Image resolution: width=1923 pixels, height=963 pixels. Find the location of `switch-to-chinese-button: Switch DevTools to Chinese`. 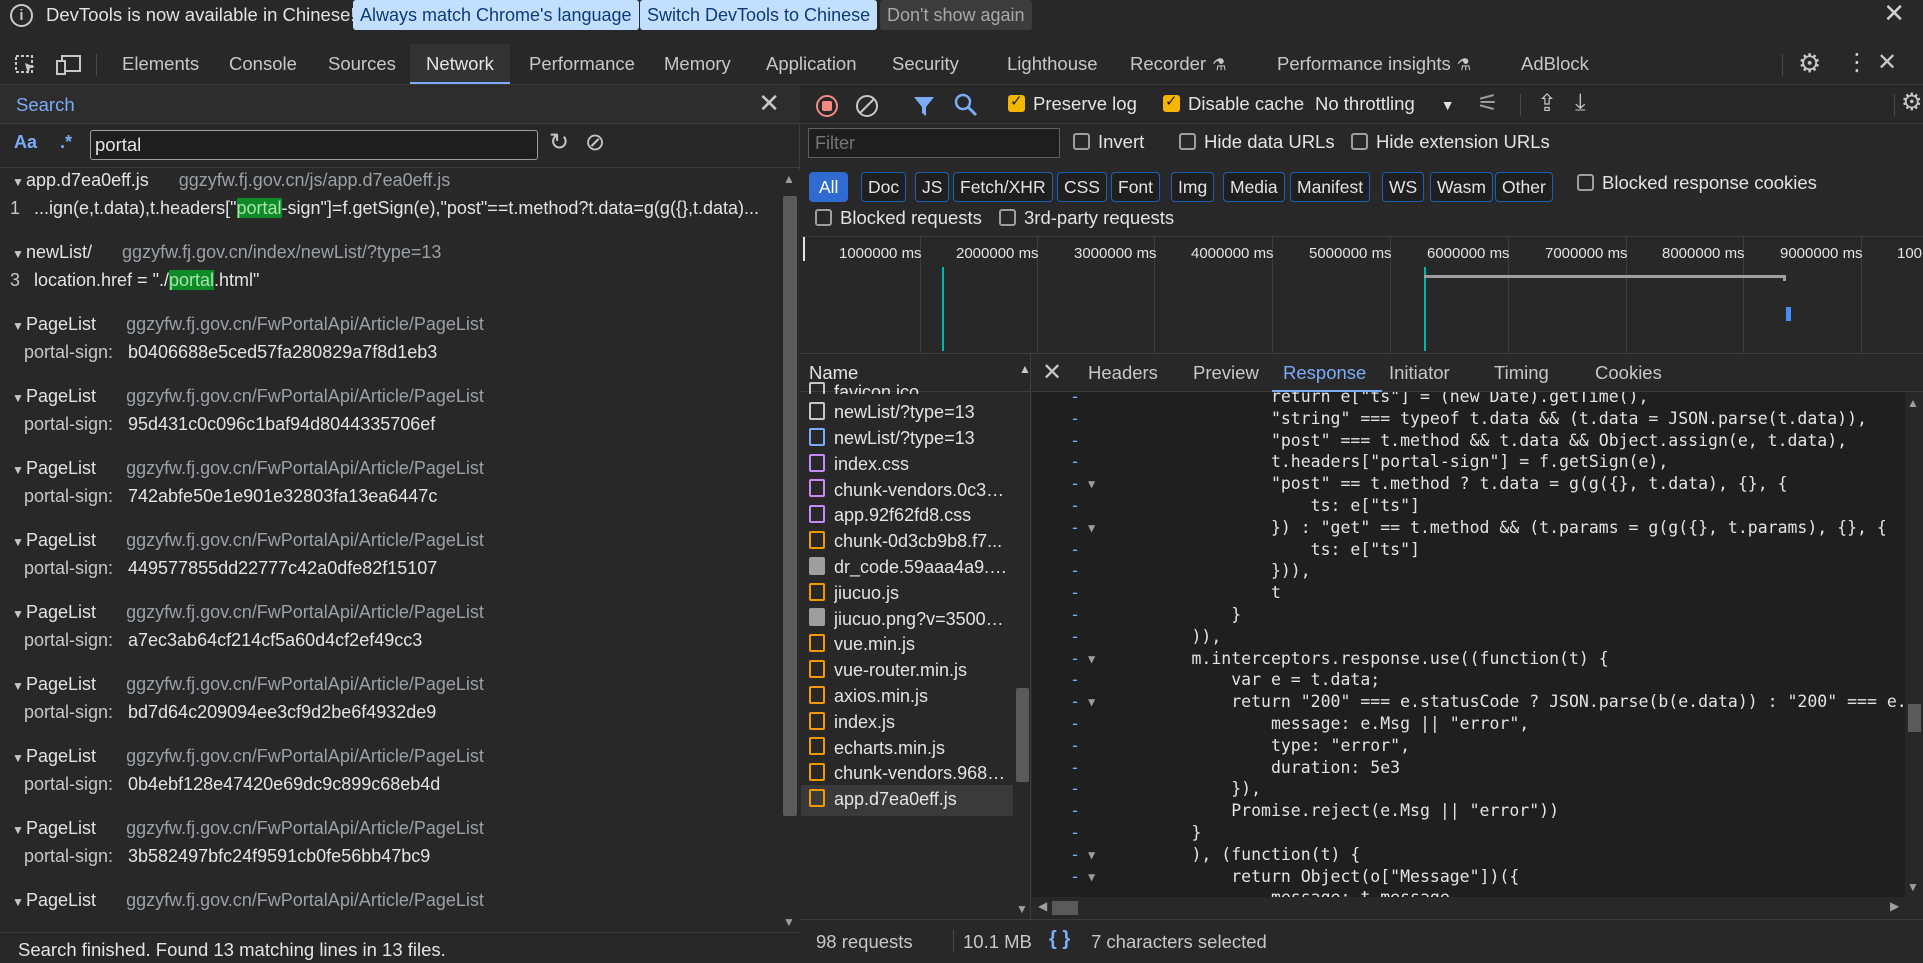

switch-to-chinese-button: Switch DevTools to Chinese is located at coordinates (759, 15).